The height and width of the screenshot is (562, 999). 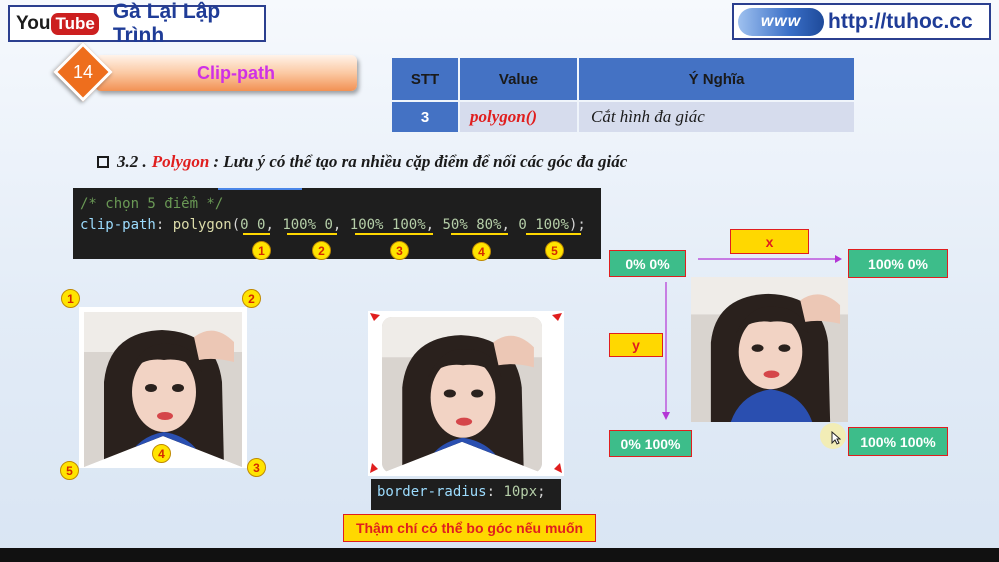 What do you see at coordinates (900, 21) in the screenshot?
I see `site-url: http://tuhoc.cc` at bounding box center [900, 21].